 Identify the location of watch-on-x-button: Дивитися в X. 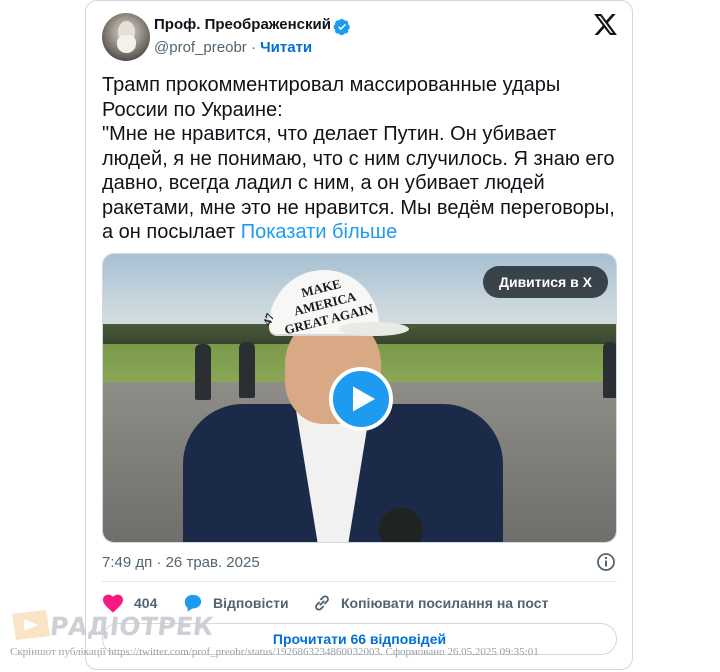
(545, 282).